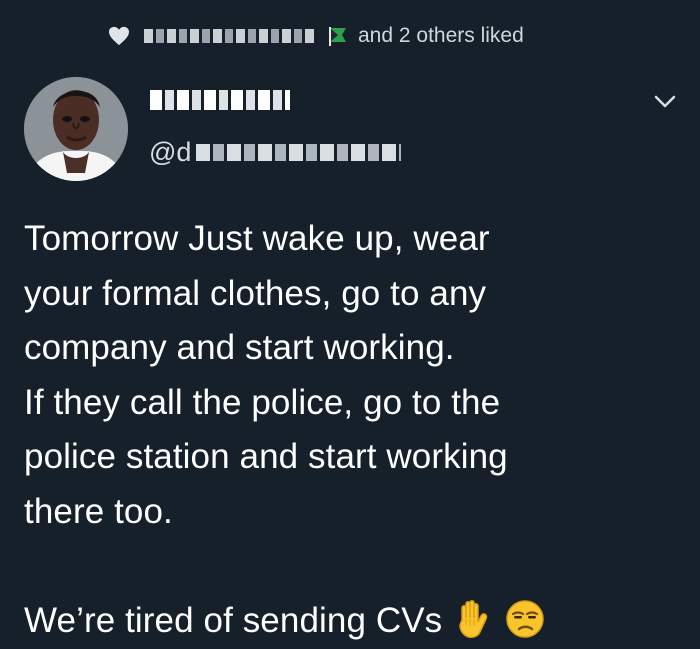 This screenshot has height=649, width=700. Describe the element at coordinates (98, 511) in the screenshot. I see `tweet-line: there too.` at that location.